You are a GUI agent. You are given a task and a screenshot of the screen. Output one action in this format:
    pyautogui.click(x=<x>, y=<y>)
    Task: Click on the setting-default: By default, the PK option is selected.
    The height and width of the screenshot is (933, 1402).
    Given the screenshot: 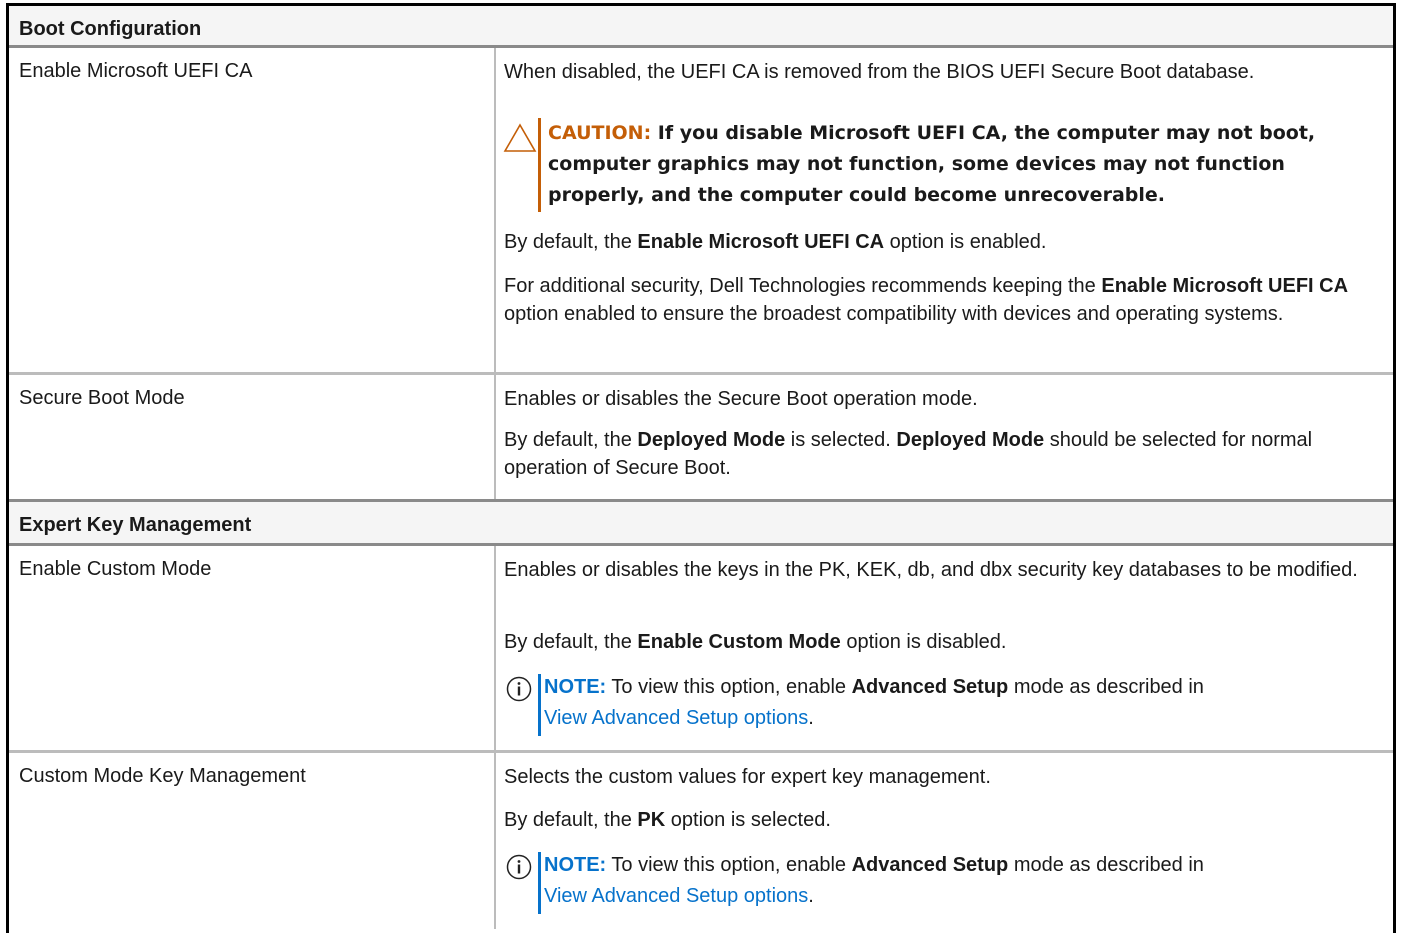 What is the action you would take?
    pyautogui.click(x=944, y=820)
    